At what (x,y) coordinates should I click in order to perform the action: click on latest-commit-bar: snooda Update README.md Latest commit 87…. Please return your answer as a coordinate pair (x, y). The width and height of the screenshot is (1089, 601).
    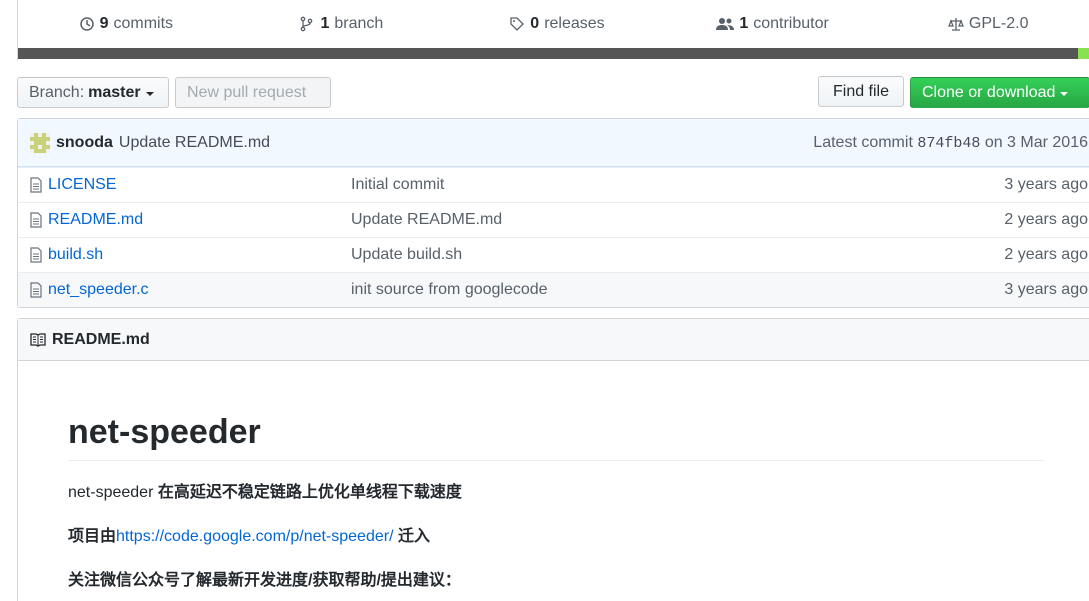
    Looking at the image, I should click on (553, 143).